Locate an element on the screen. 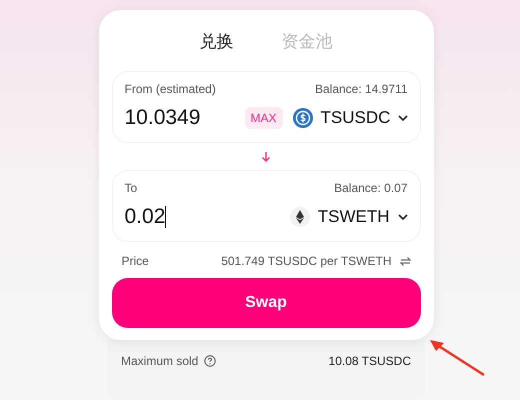 The height and width of the screenshot is (400, 520). token-selector: TSWETH is located at coordinates (349, 217).